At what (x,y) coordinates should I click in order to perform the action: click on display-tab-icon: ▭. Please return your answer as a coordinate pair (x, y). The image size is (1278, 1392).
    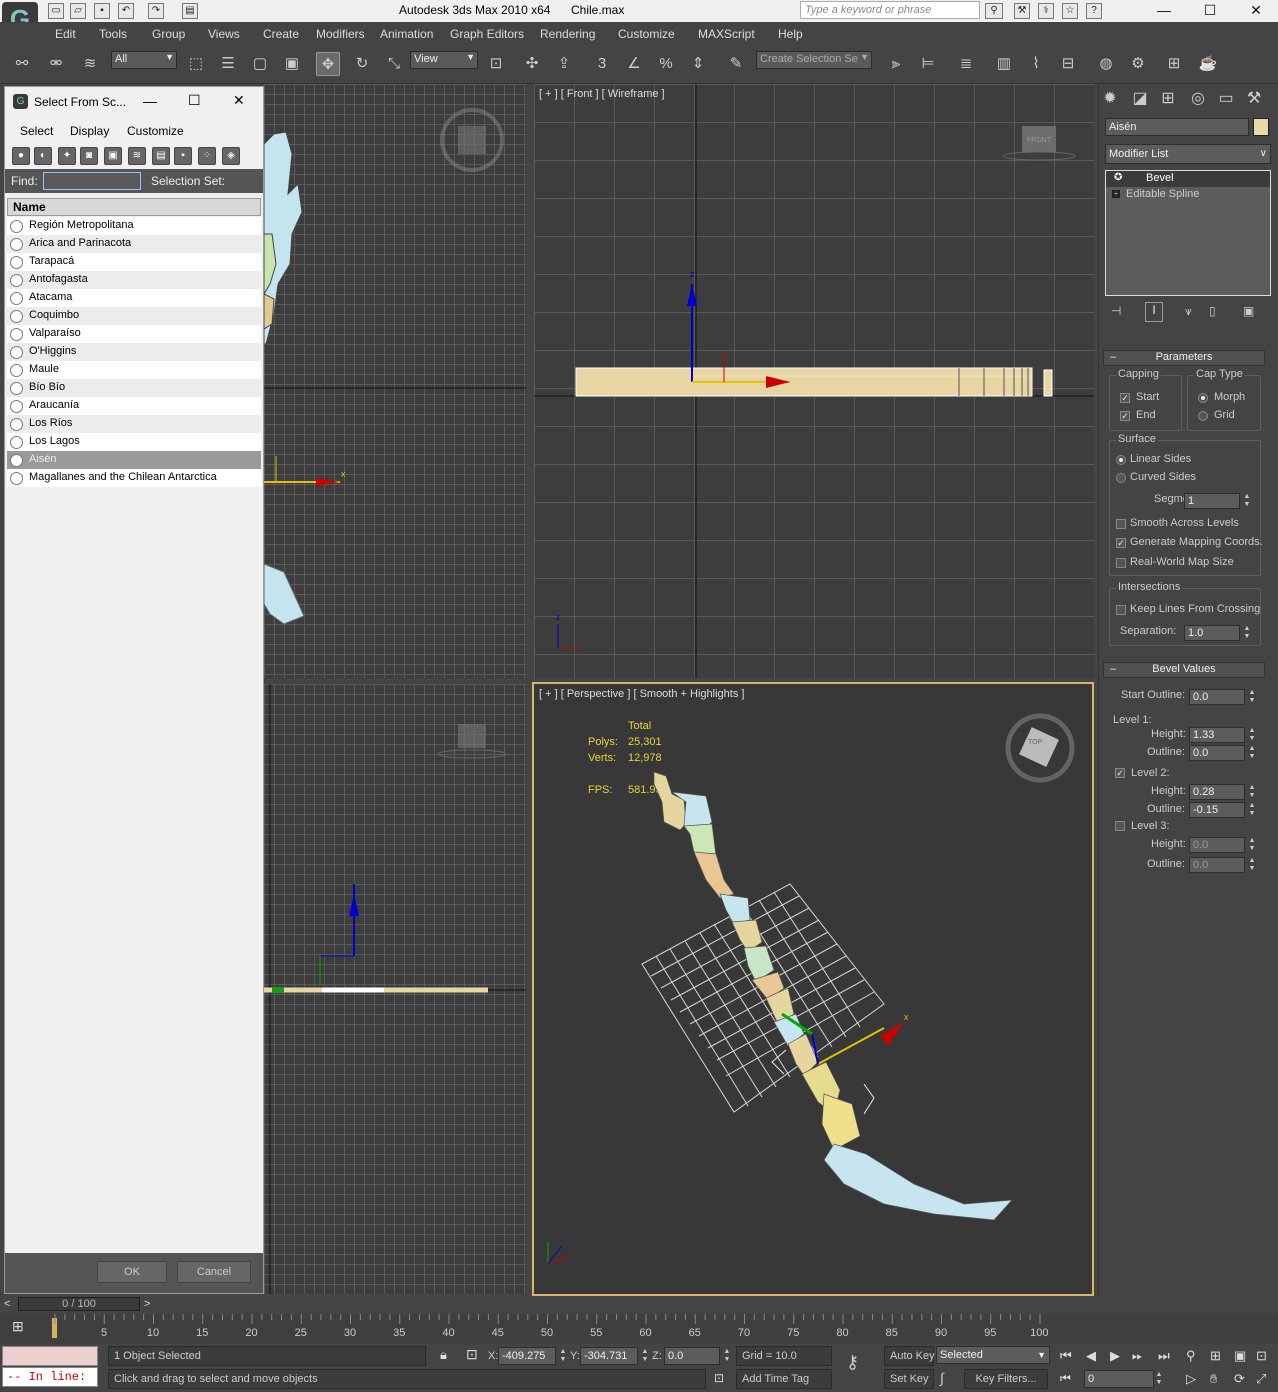
    Looking at the image, I should click on (1226, 99).